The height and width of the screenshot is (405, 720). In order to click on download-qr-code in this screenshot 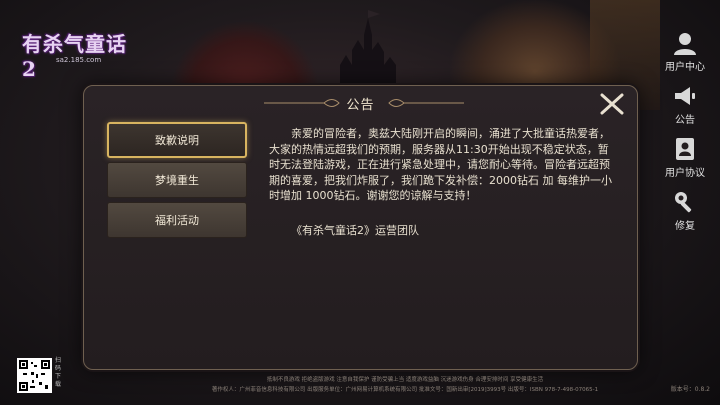, I will do `click(34, 375)`.